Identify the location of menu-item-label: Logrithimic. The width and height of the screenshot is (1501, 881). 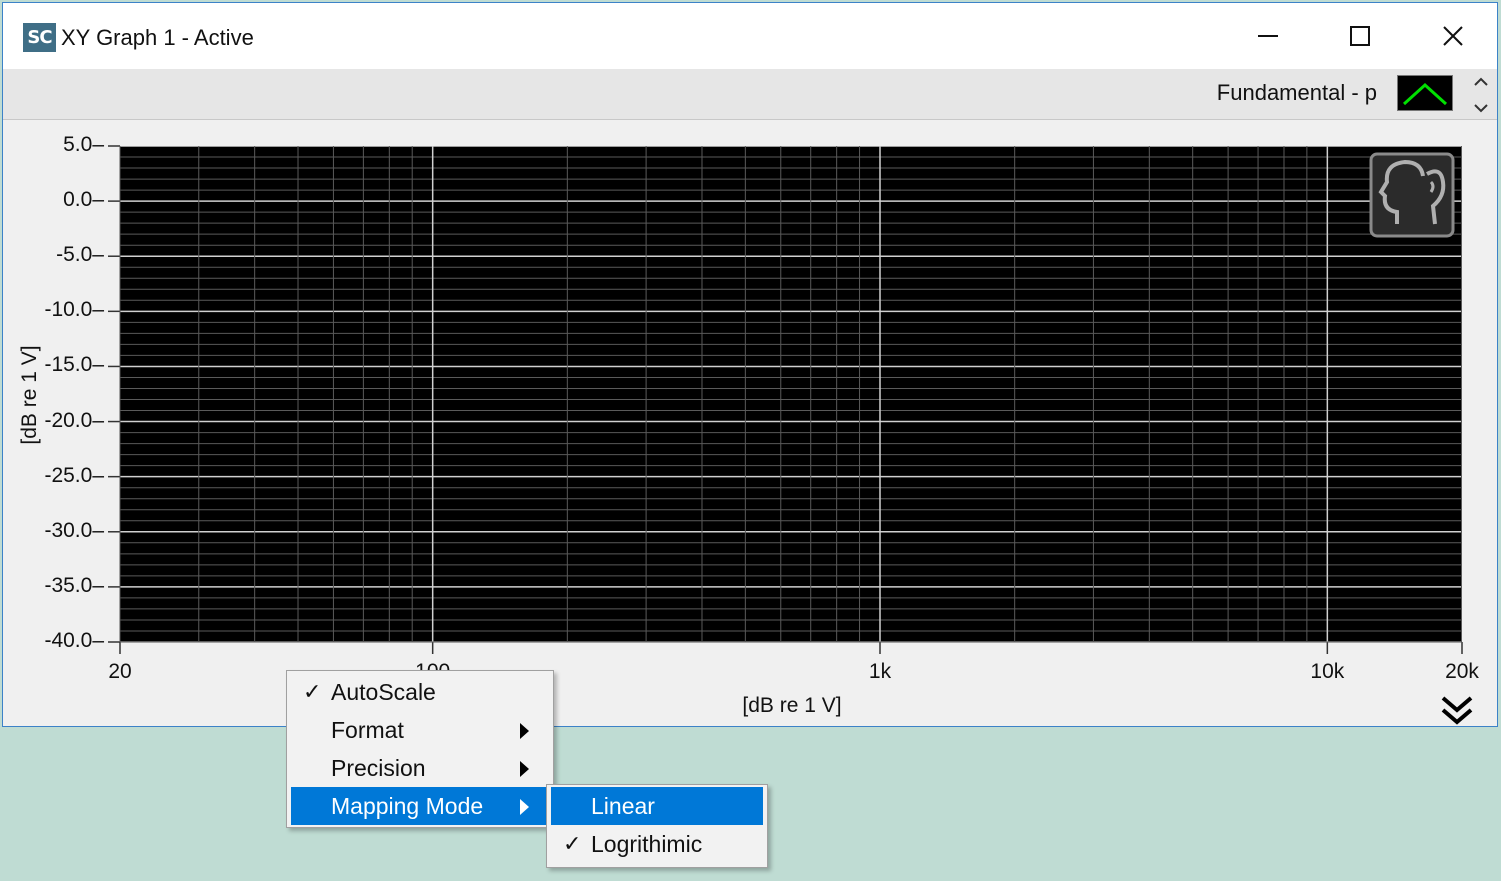
(647, 844).